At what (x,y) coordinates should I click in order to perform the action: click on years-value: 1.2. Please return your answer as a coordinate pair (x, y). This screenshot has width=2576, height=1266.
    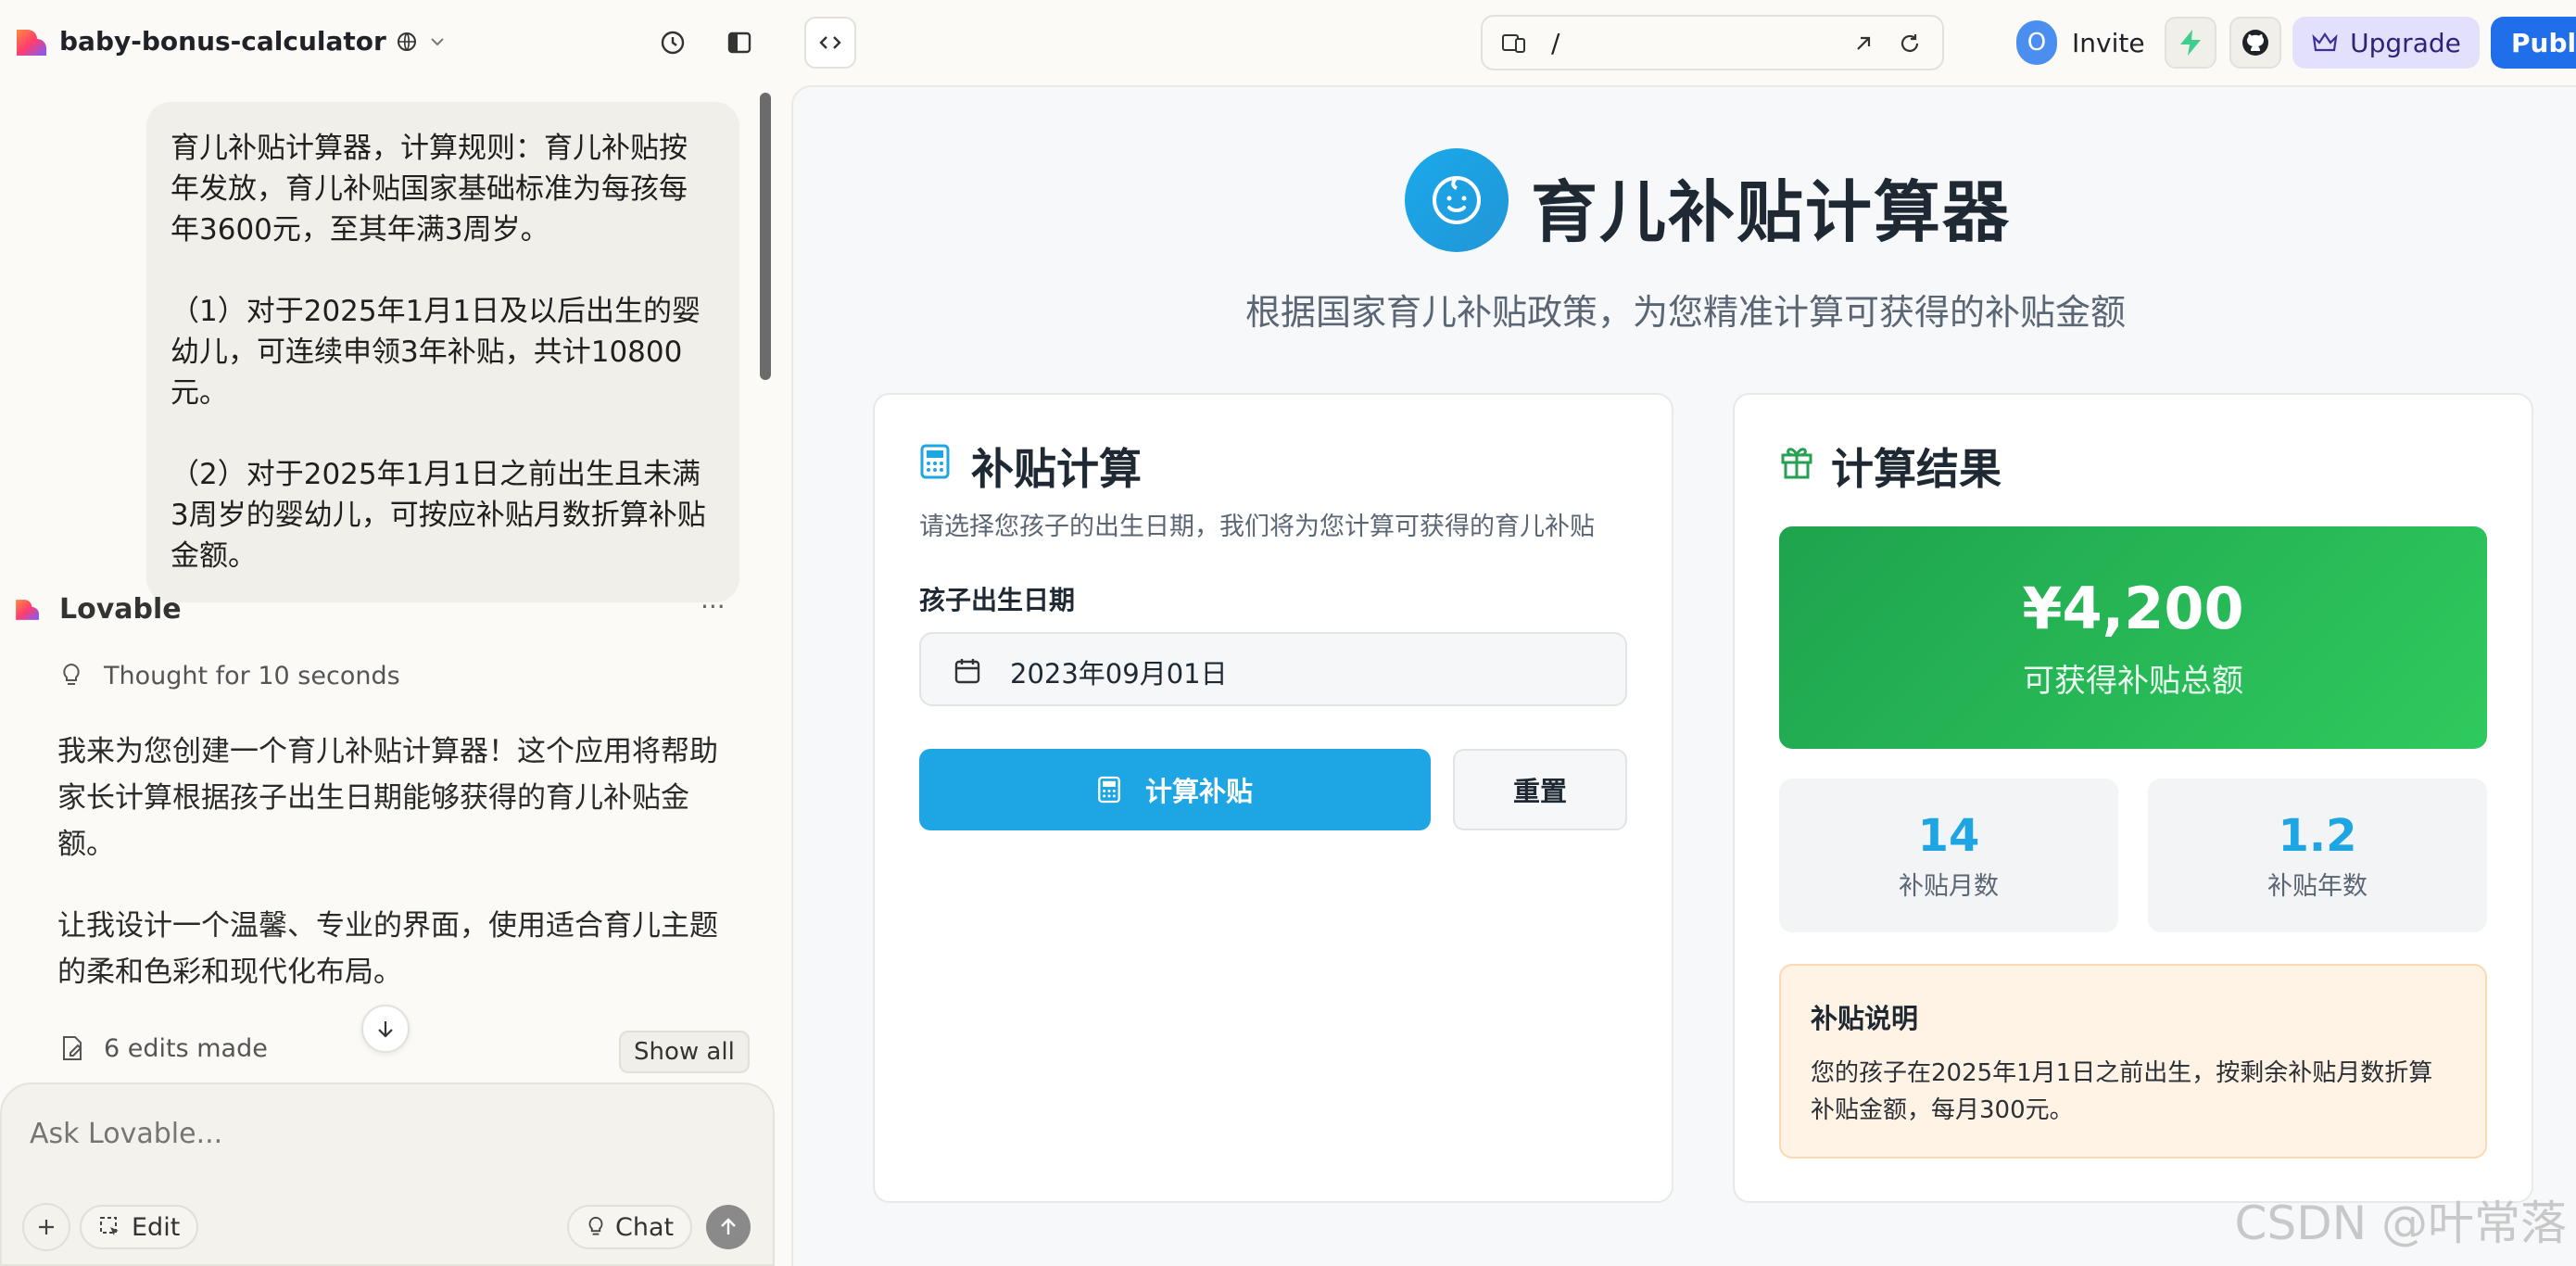
    Looking at the image, I should click on (2318, 835).